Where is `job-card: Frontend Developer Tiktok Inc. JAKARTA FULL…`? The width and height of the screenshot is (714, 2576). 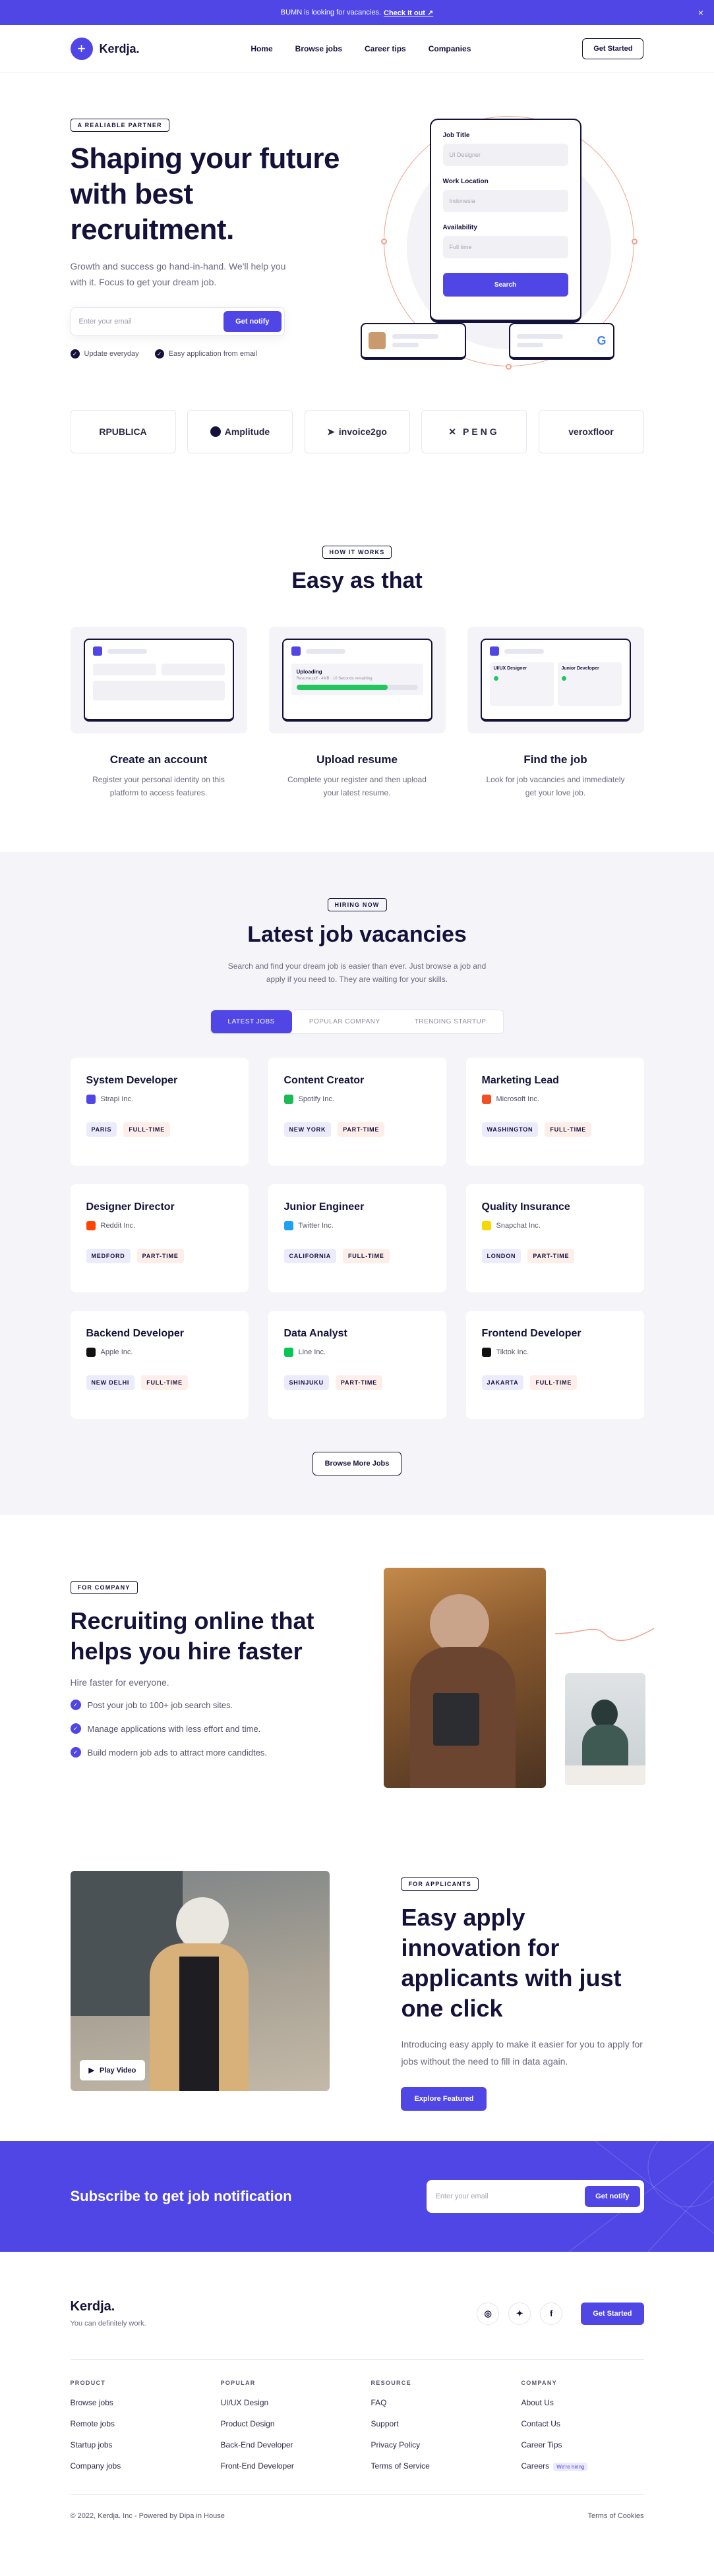
job-card: Frontend Developer Tiktok Inc. JAKARTA FULL… is located at coordinates (554, 1365).